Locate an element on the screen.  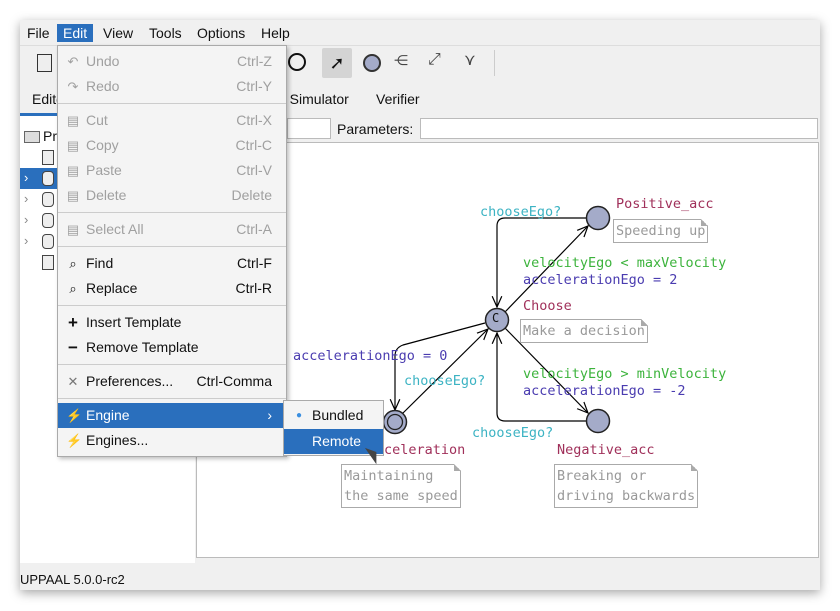
location-name: Positive_acc is located at coordinates (665, 204).